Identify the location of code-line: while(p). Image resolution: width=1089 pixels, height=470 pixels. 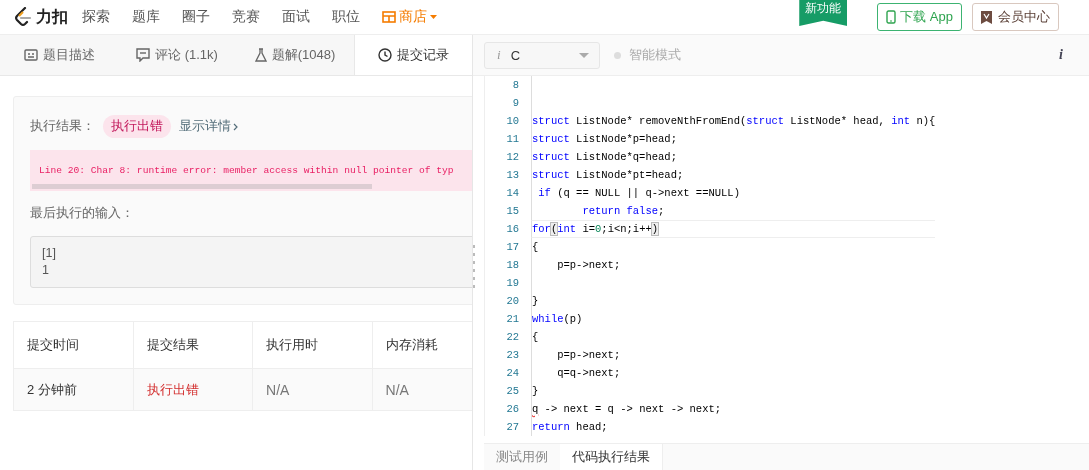
(733, 319).